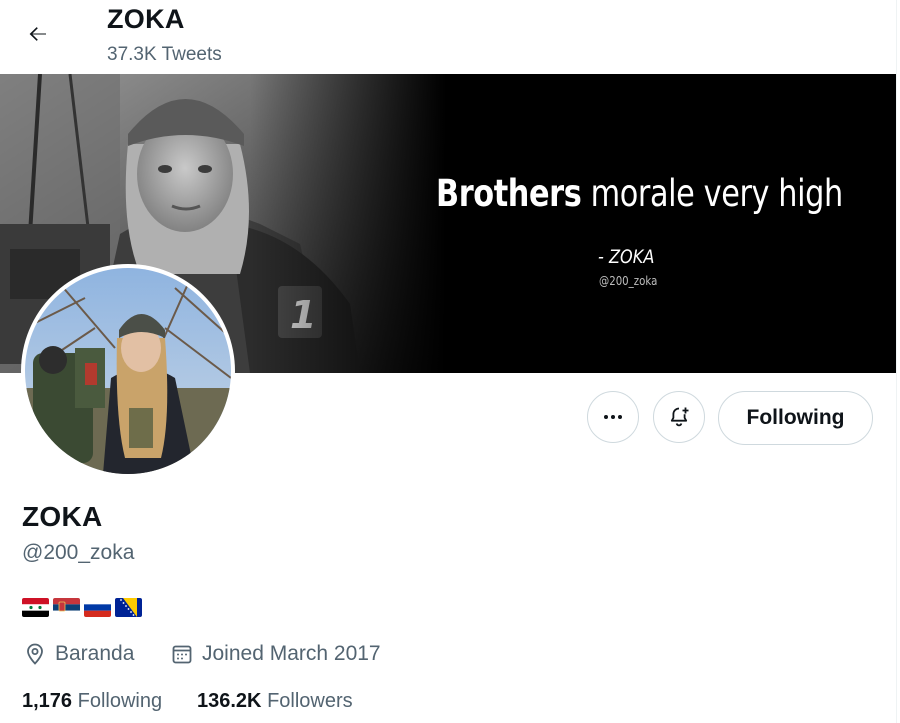 This screenshot has height=723, width=900. I want to click on following-stat-link: 1,176 Following, so click(92, 701).